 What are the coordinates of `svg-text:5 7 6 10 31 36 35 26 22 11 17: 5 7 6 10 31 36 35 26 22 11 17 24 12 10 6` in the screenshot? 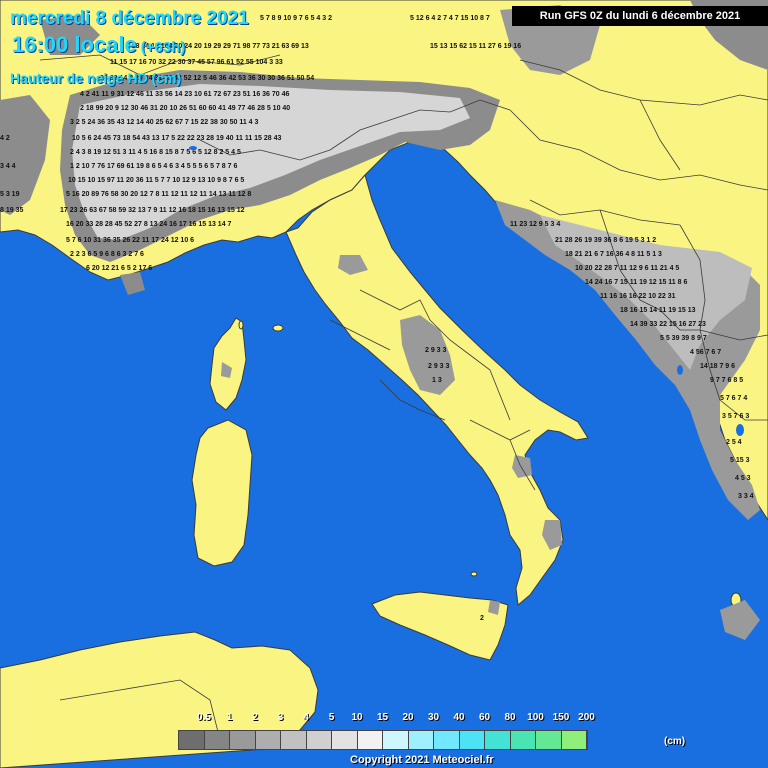 It's located at (130, 240).